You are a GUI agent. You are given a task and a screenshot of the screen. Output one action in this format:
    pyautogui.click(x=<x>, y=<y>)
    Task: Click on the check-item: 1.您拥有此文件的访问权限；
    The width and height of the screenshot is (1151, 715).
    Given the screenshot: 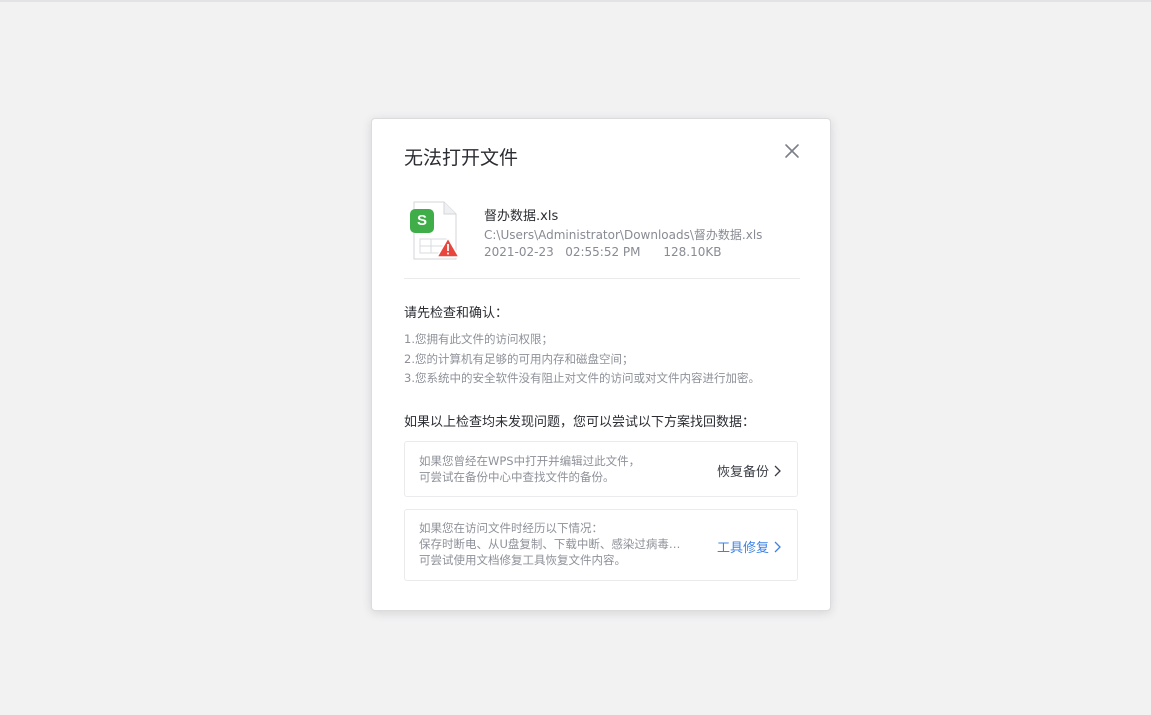 What is the action you would take?
    pyautogui.click(x=478, y=339)
    